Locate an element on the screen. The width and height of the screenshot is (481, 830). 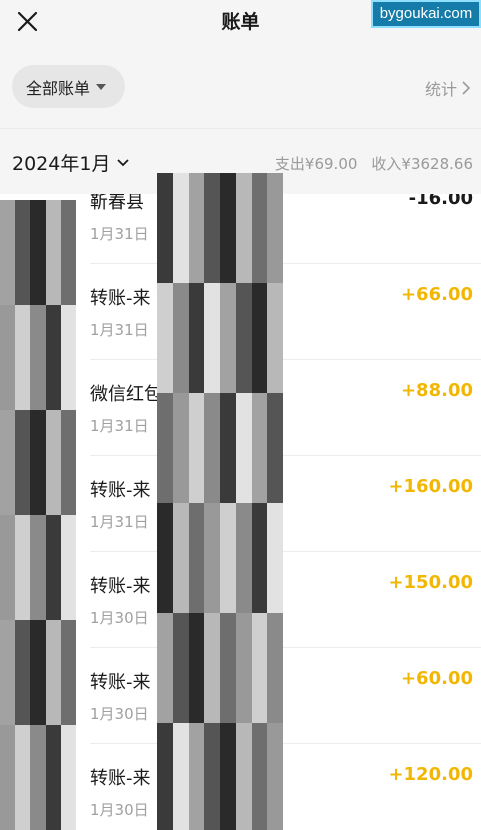
stats-label: 统计 is located at coordinates (440, 89).